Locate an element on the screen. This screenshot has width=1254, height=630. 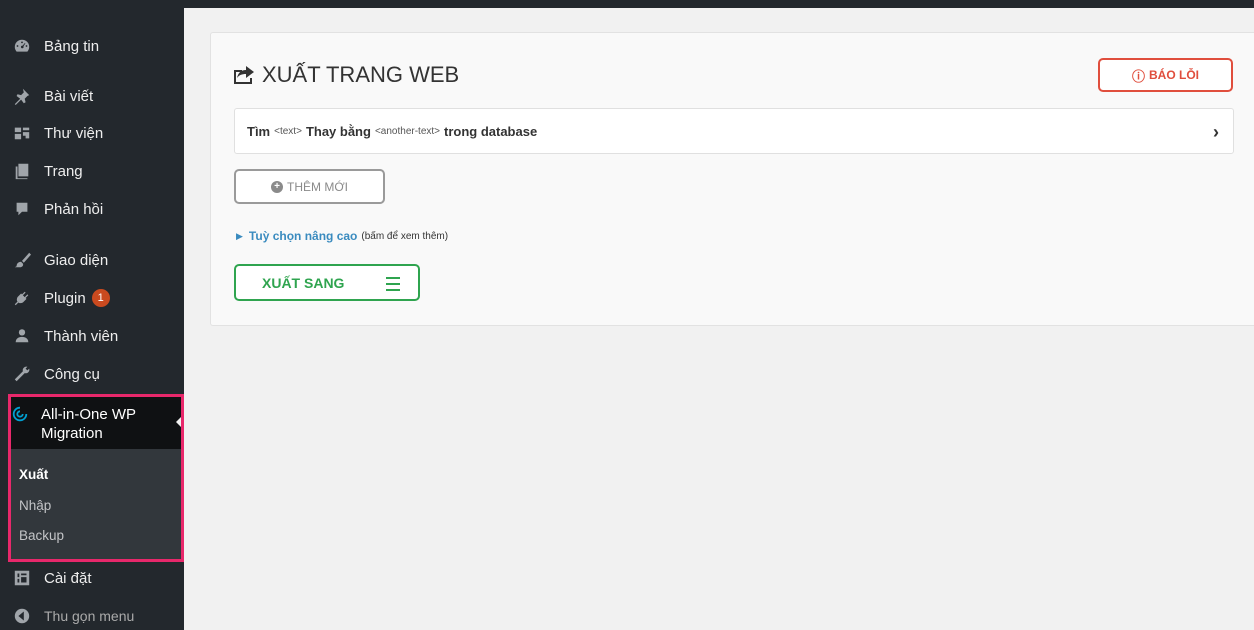
sidebar-item-label: Bài viết is located at coordinates (69, 96).